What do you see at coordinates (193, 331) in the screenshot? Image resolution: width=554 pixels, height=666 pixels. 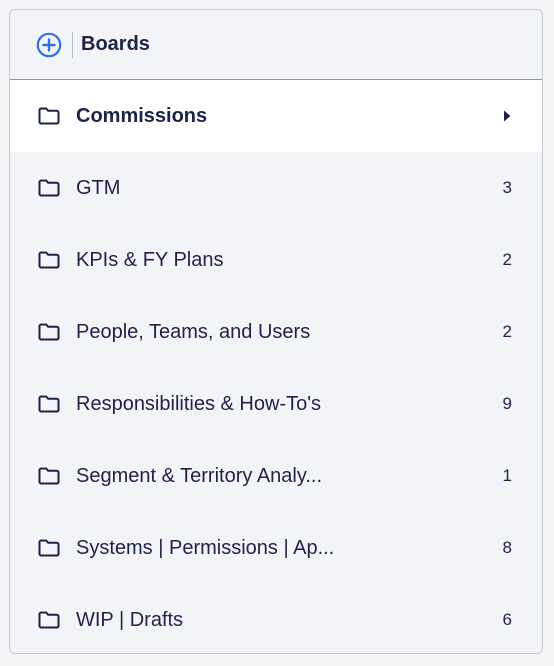 I see `board-label: People, Teams, and Users` at bounding box center [193, 331].